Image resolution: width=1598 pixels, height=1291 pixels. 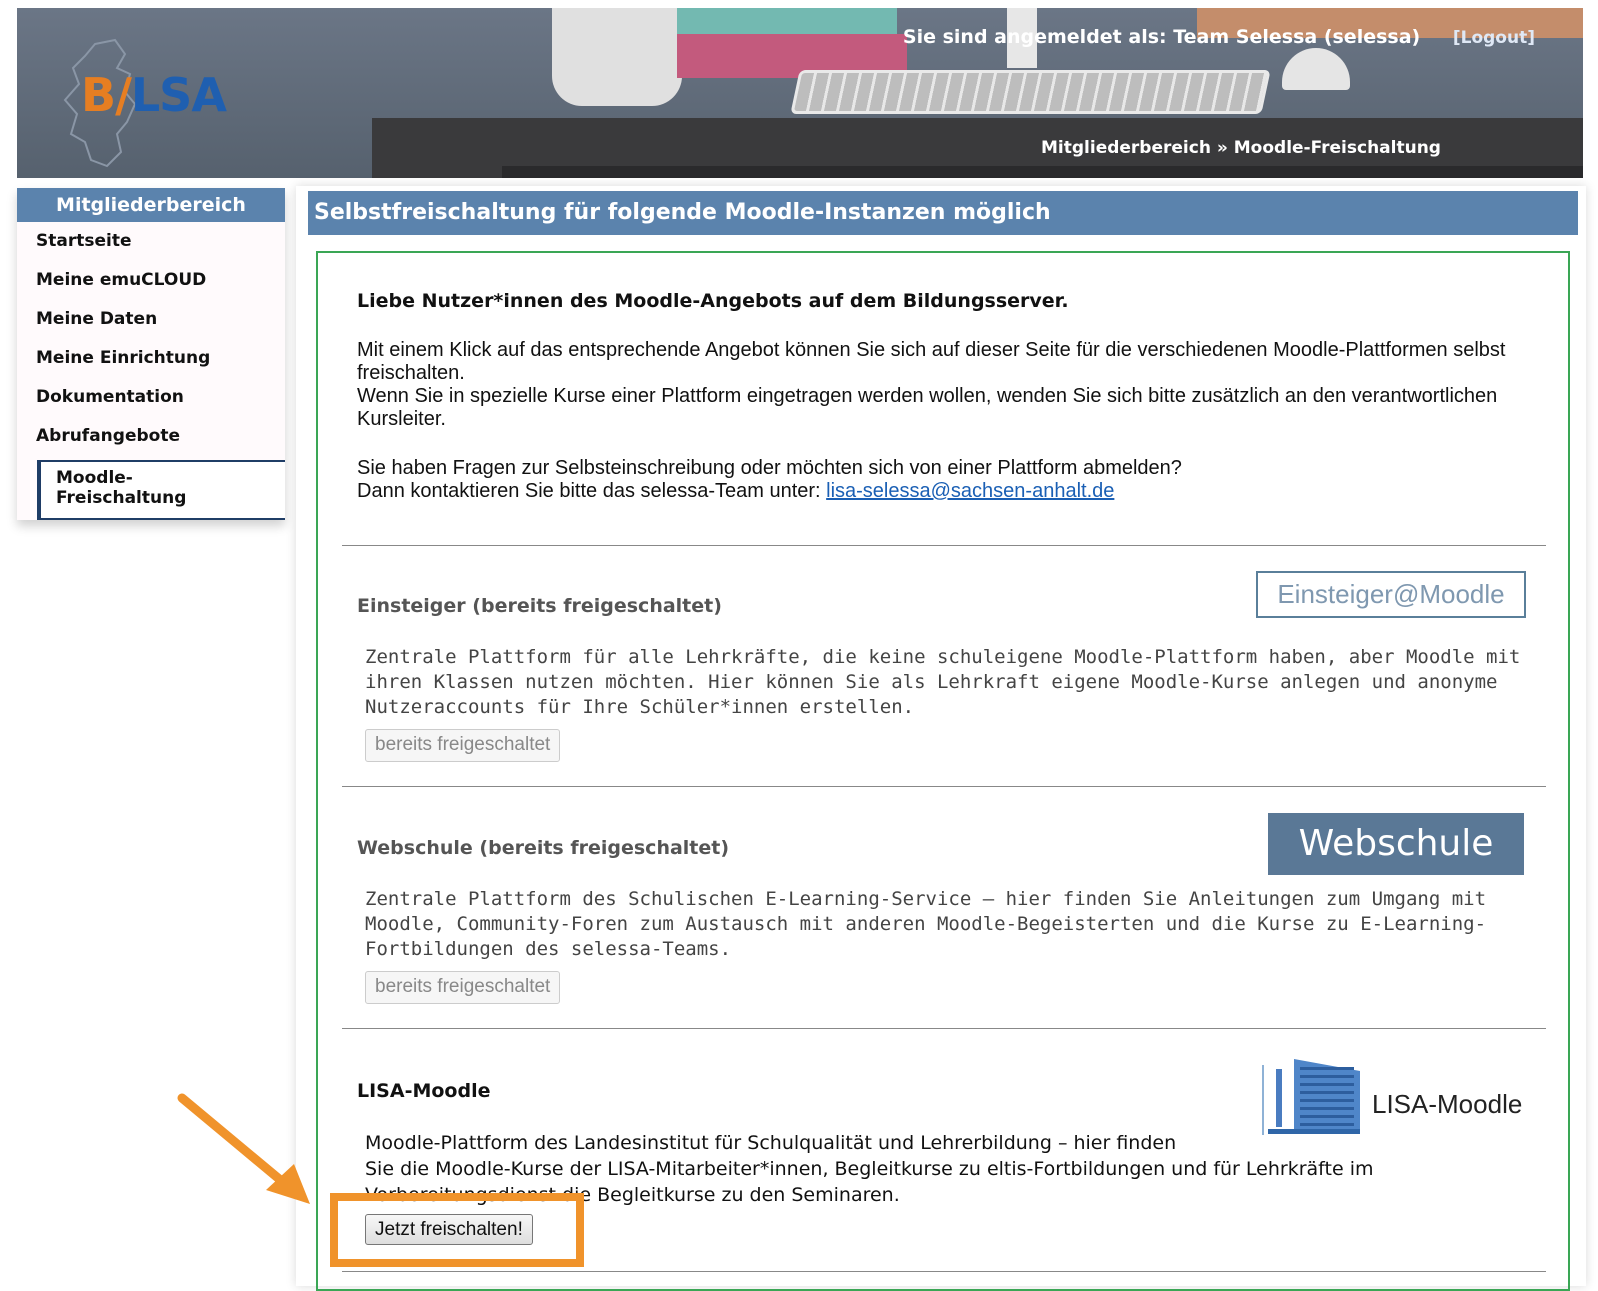 What do you see at coordinates (1447, 1104) in the screenshot?
I see `lisa-moodle-logo-text: LISA-Moodle` at bounding box center [1447, 1104].